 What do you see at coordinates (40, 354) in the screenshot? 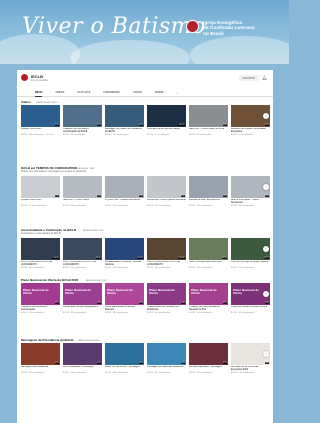
I see `video-thumbnail: 4:20` at bounding box center [40, 354].